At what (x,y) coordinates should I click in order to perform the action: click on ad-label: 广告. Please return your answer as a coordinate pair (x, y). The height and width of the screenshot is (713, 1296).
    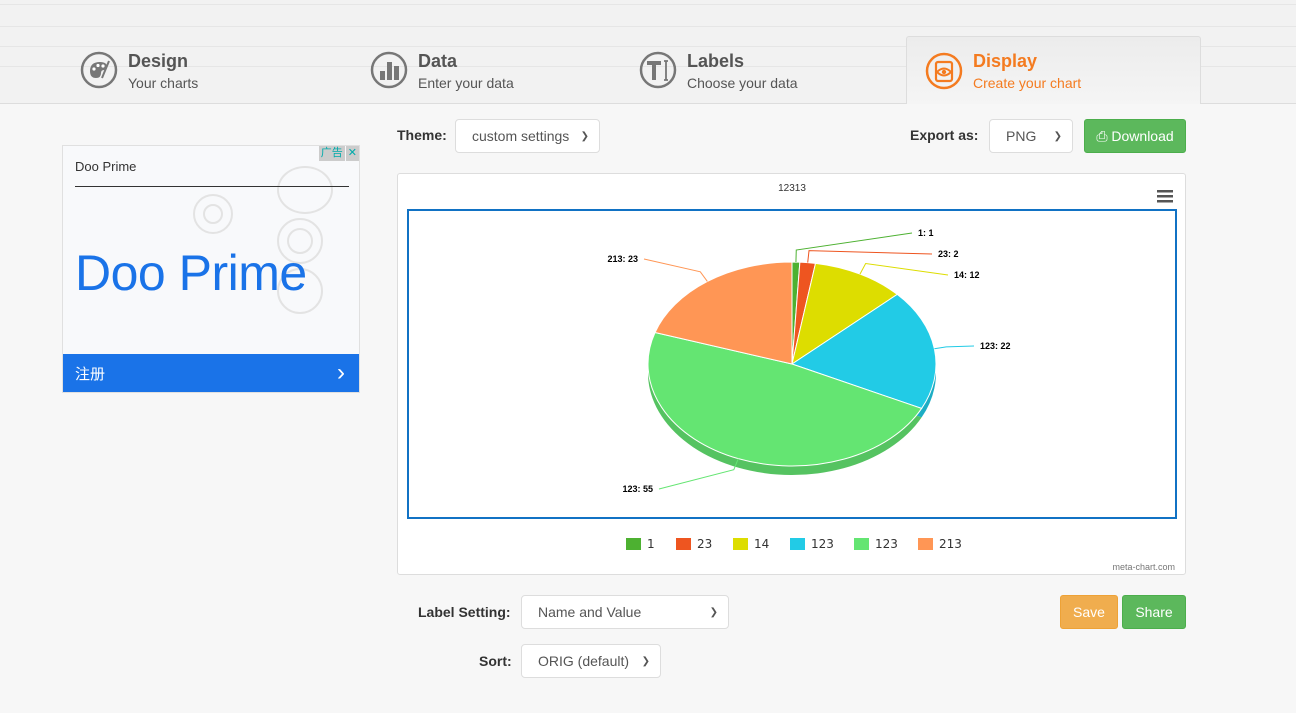
    Looking at the image, I should click on (331, 153).